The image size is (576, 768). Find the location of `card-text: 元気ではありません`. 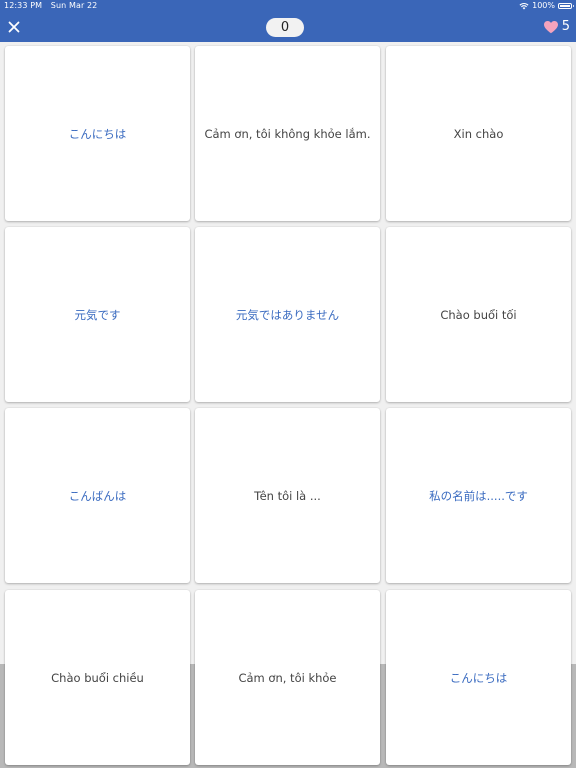

card-text: 元気ではありません is located at coordinates (287, 314).